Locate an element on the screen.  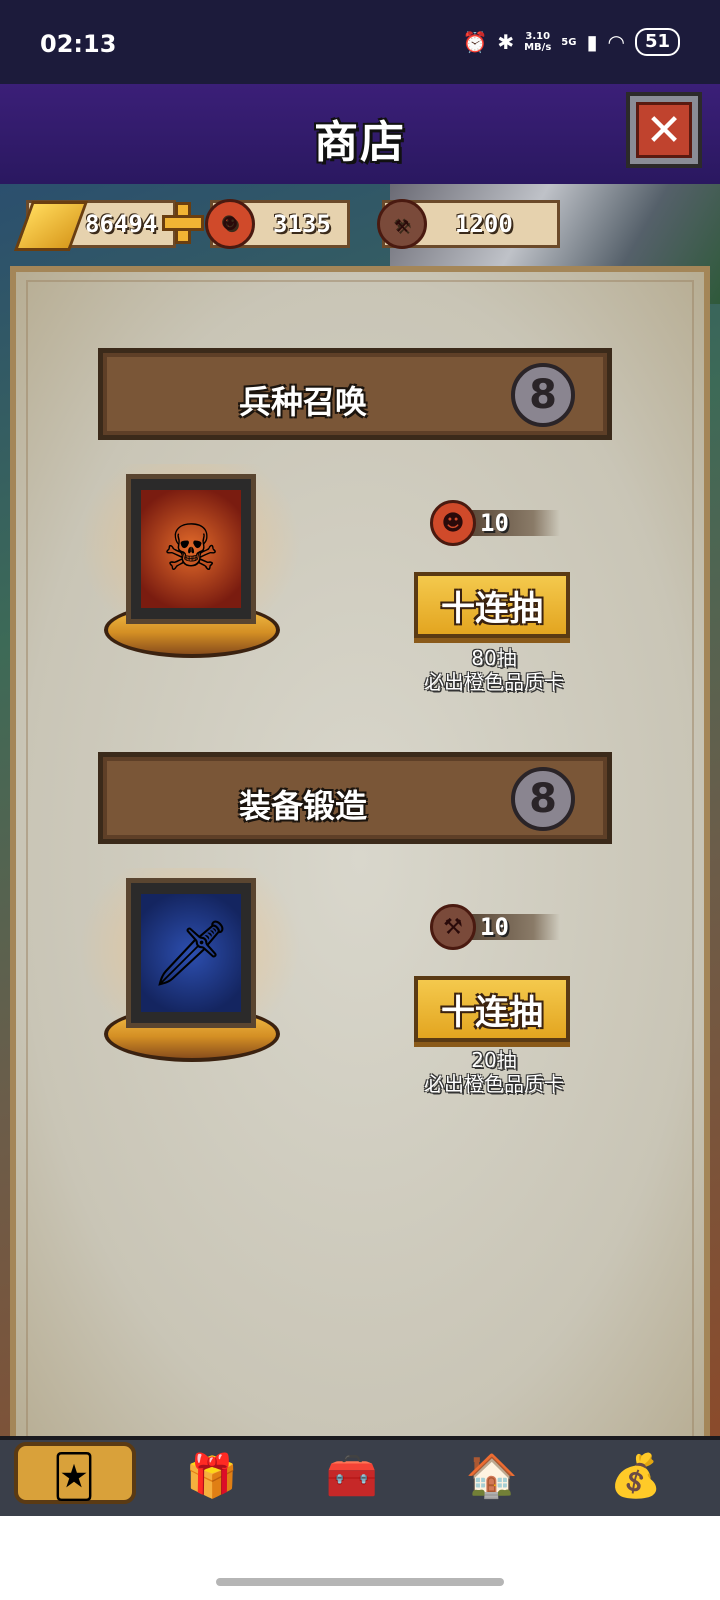
forge-cost: ⚒ 10 is located at coordinates (495, 927).